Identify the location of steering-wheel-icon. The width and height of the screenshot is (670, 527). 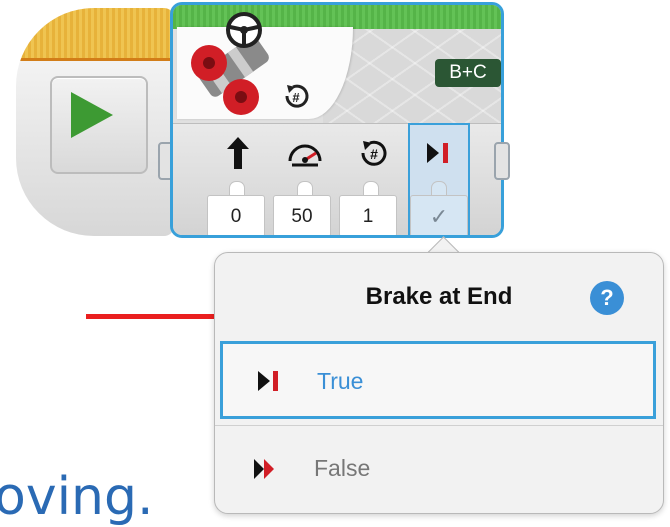
(244, 30).